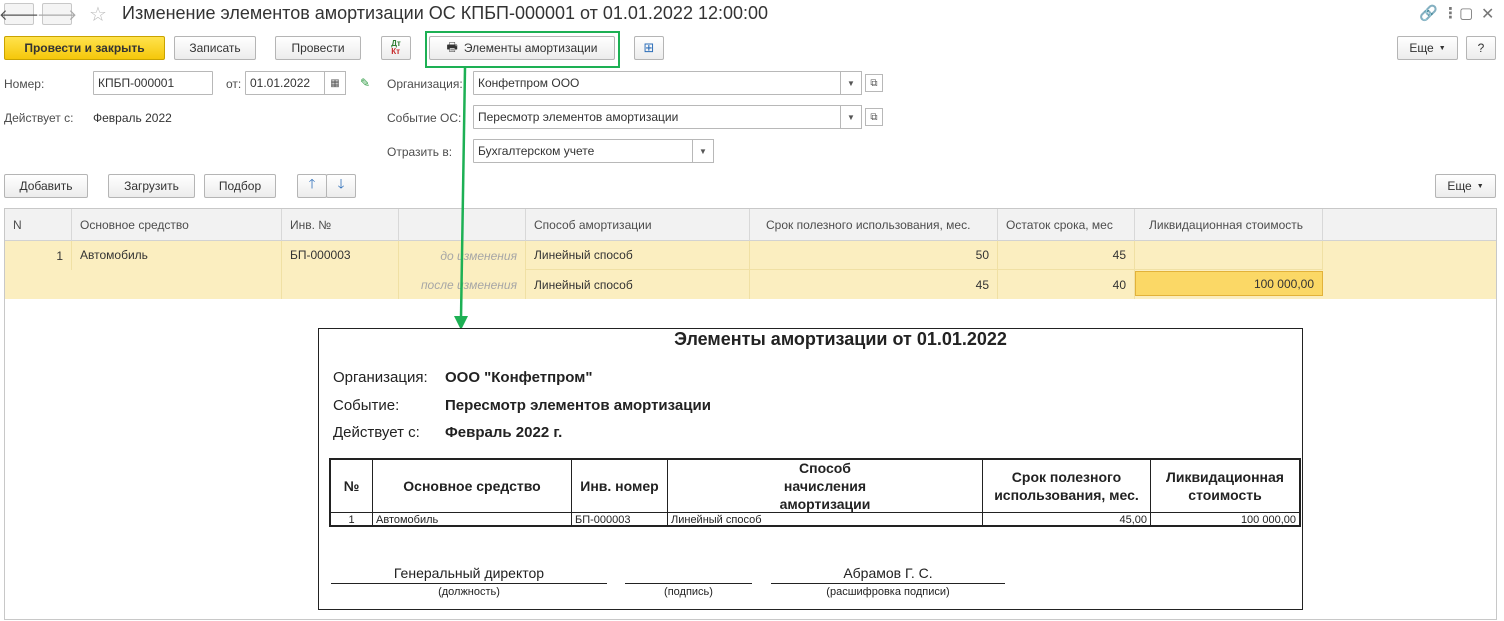 The image size is (1504, 621). What do you see at coordinates (1229, 283) in the screenshot?
I see `cell-after-liq: 100 000,00` at bounding box center [1229, 283].